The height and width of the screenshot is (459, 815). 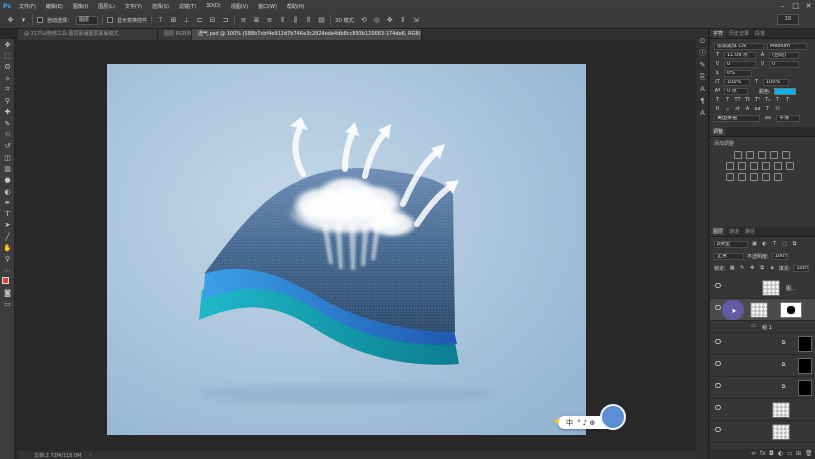 I want to click on text-color-swatch, so click(x=784, y=91).